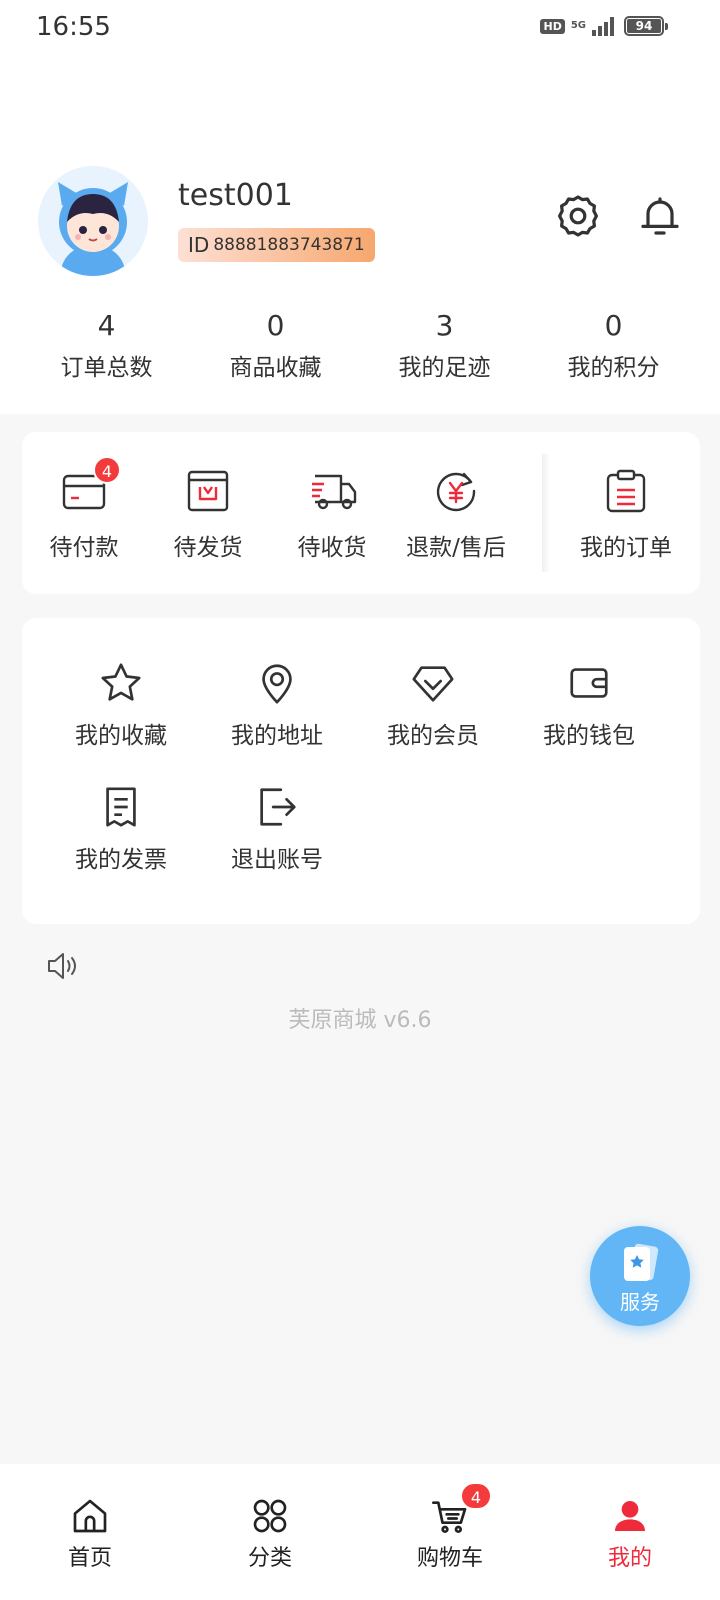 The width and height of the screenshot is (720, 1600). I want to click on user-icon, so click(630, 1516).